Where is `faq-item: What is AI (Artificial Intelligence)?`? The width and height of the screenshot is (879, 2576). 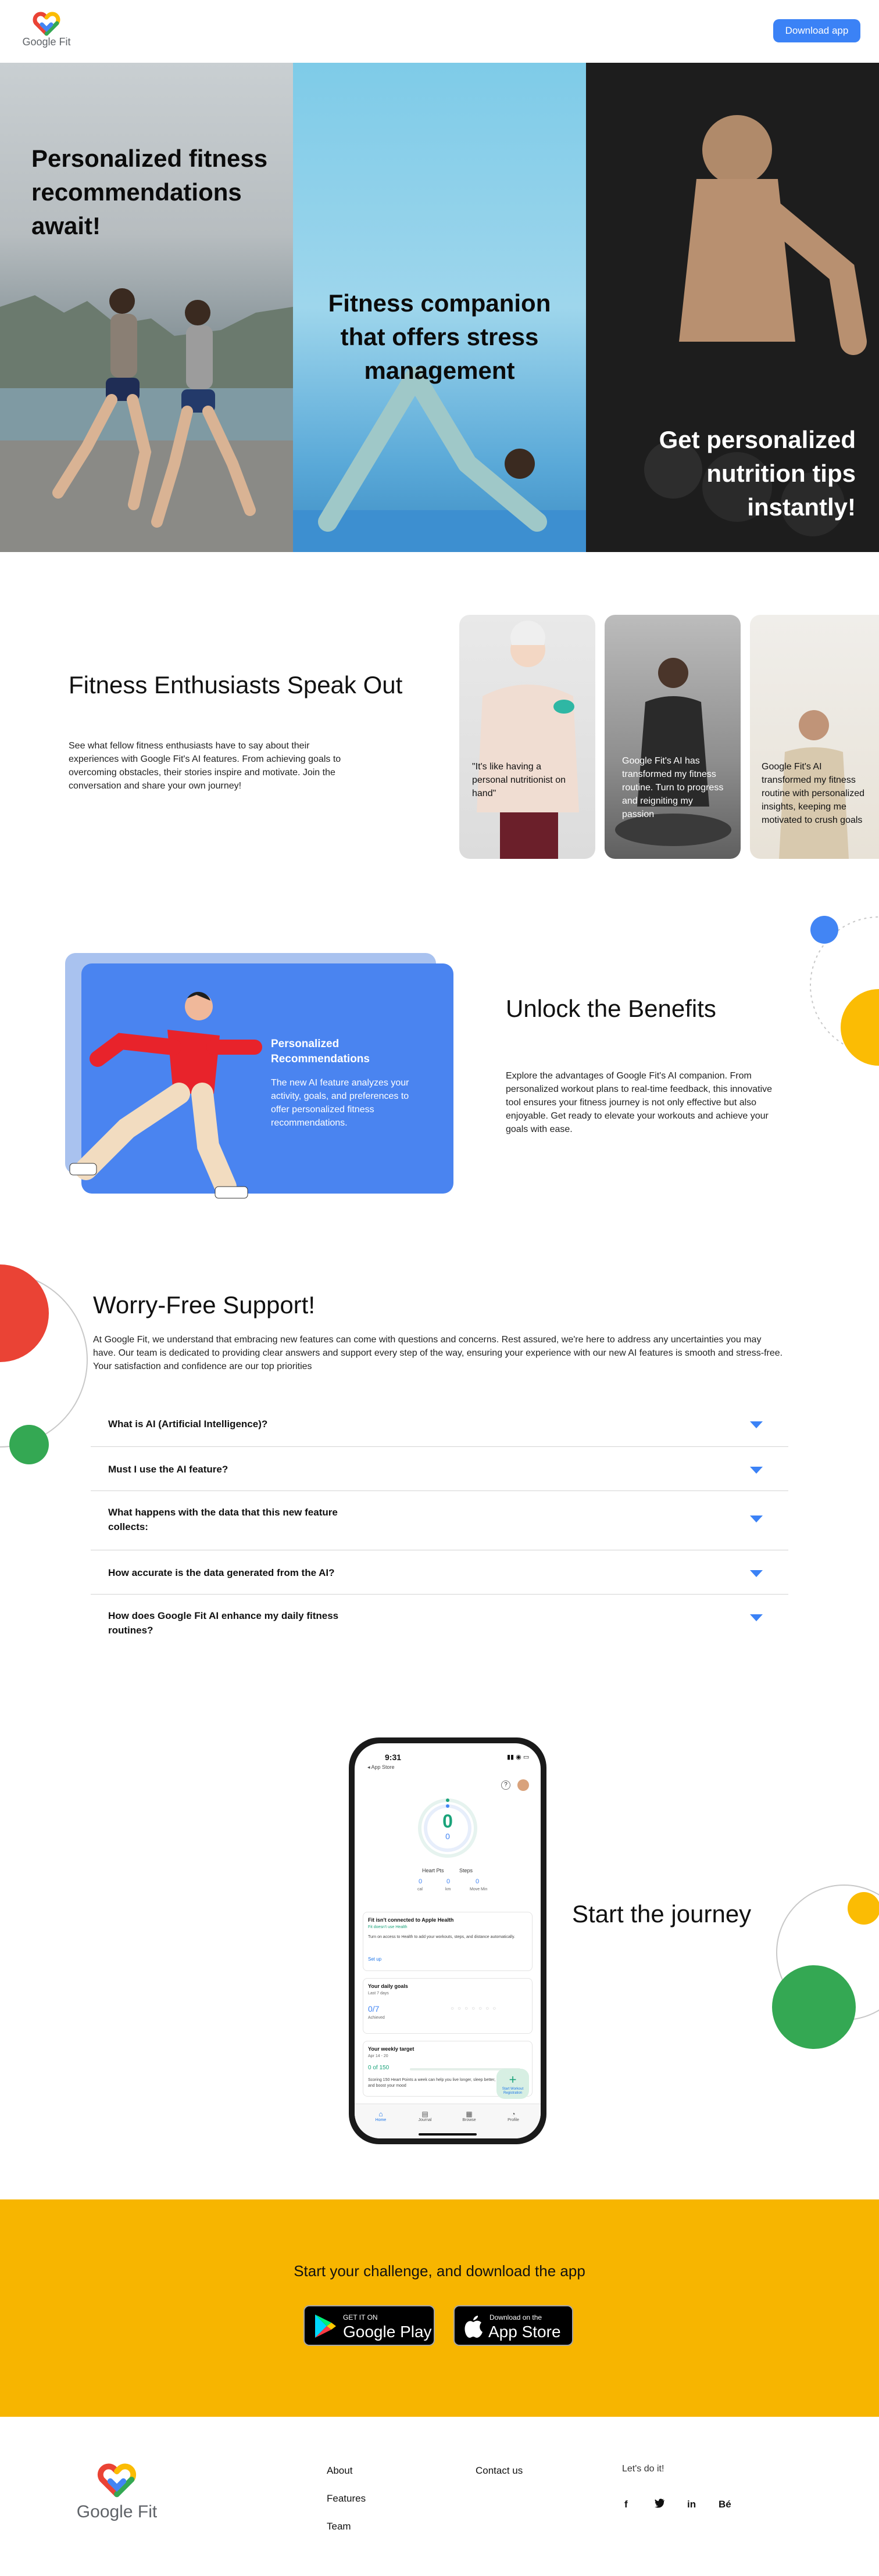 faq-item: What is AI (Artificial Intelligence)? is located at coordinates (440, 1424).